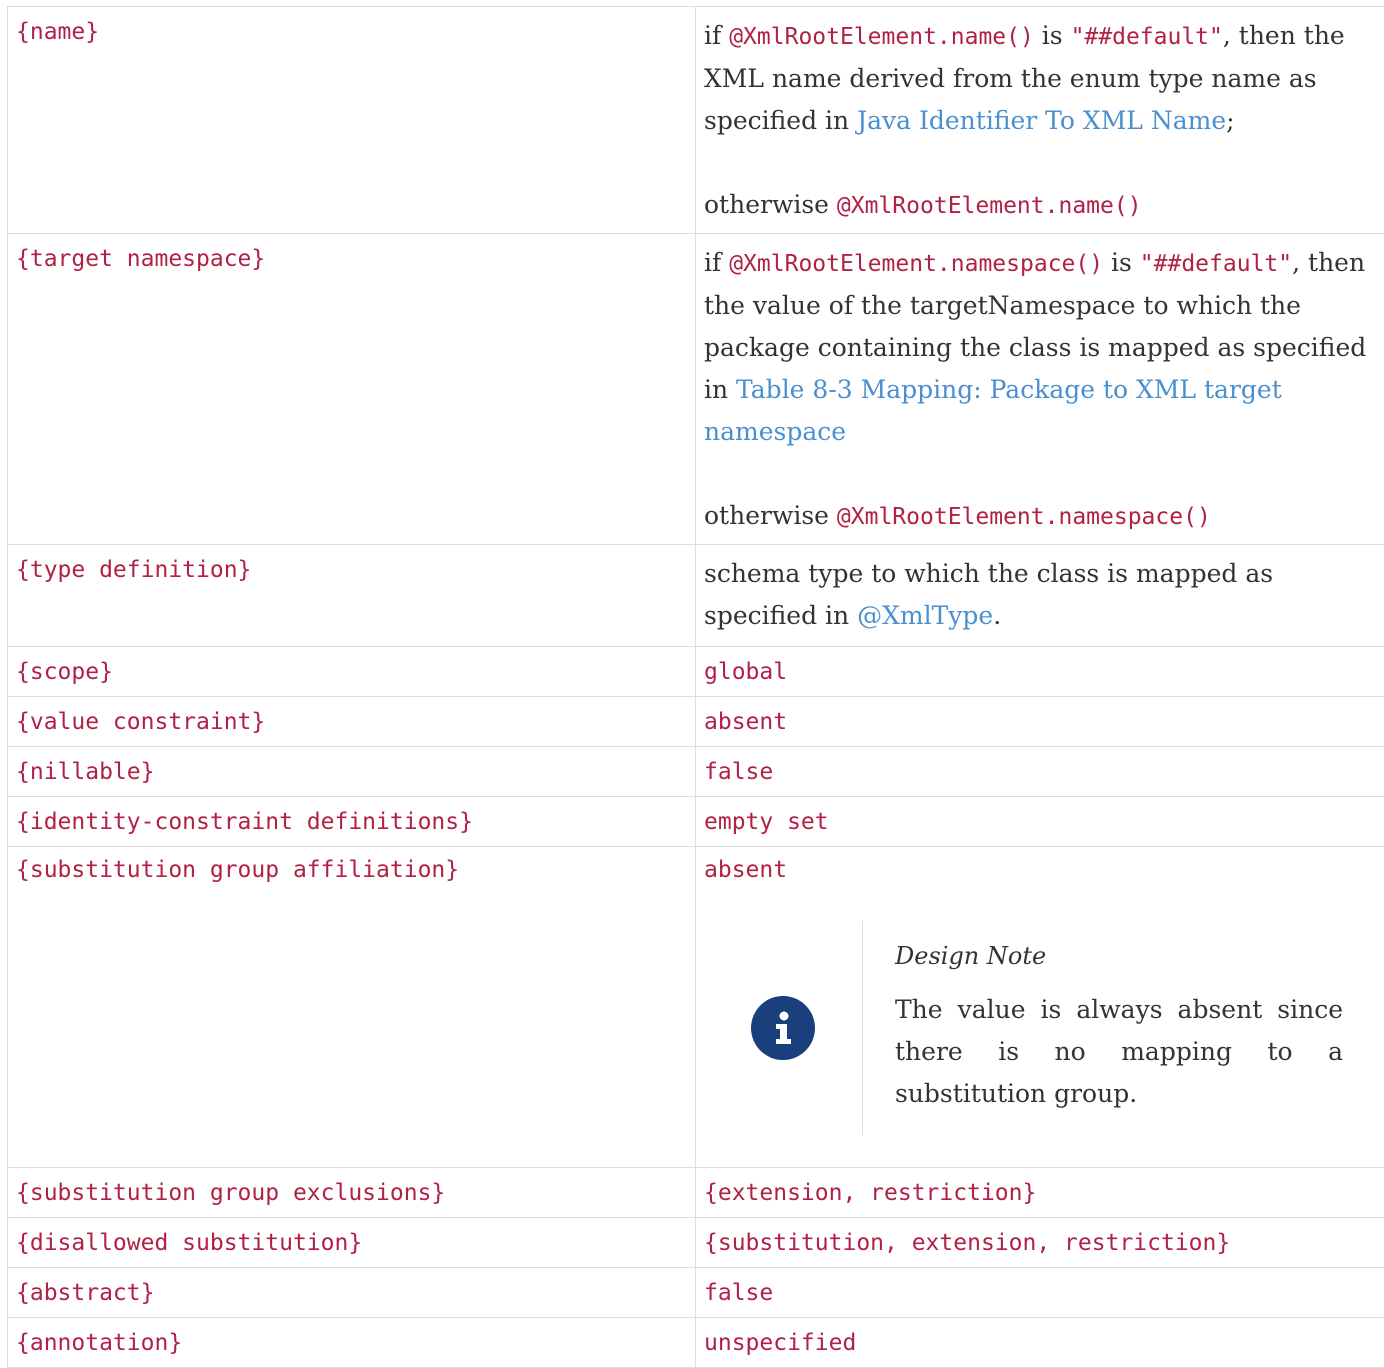 This screenshot has width=1384, height=1368. I want to click on property-name: {substitution group exclusions}, so click(351, 1193).